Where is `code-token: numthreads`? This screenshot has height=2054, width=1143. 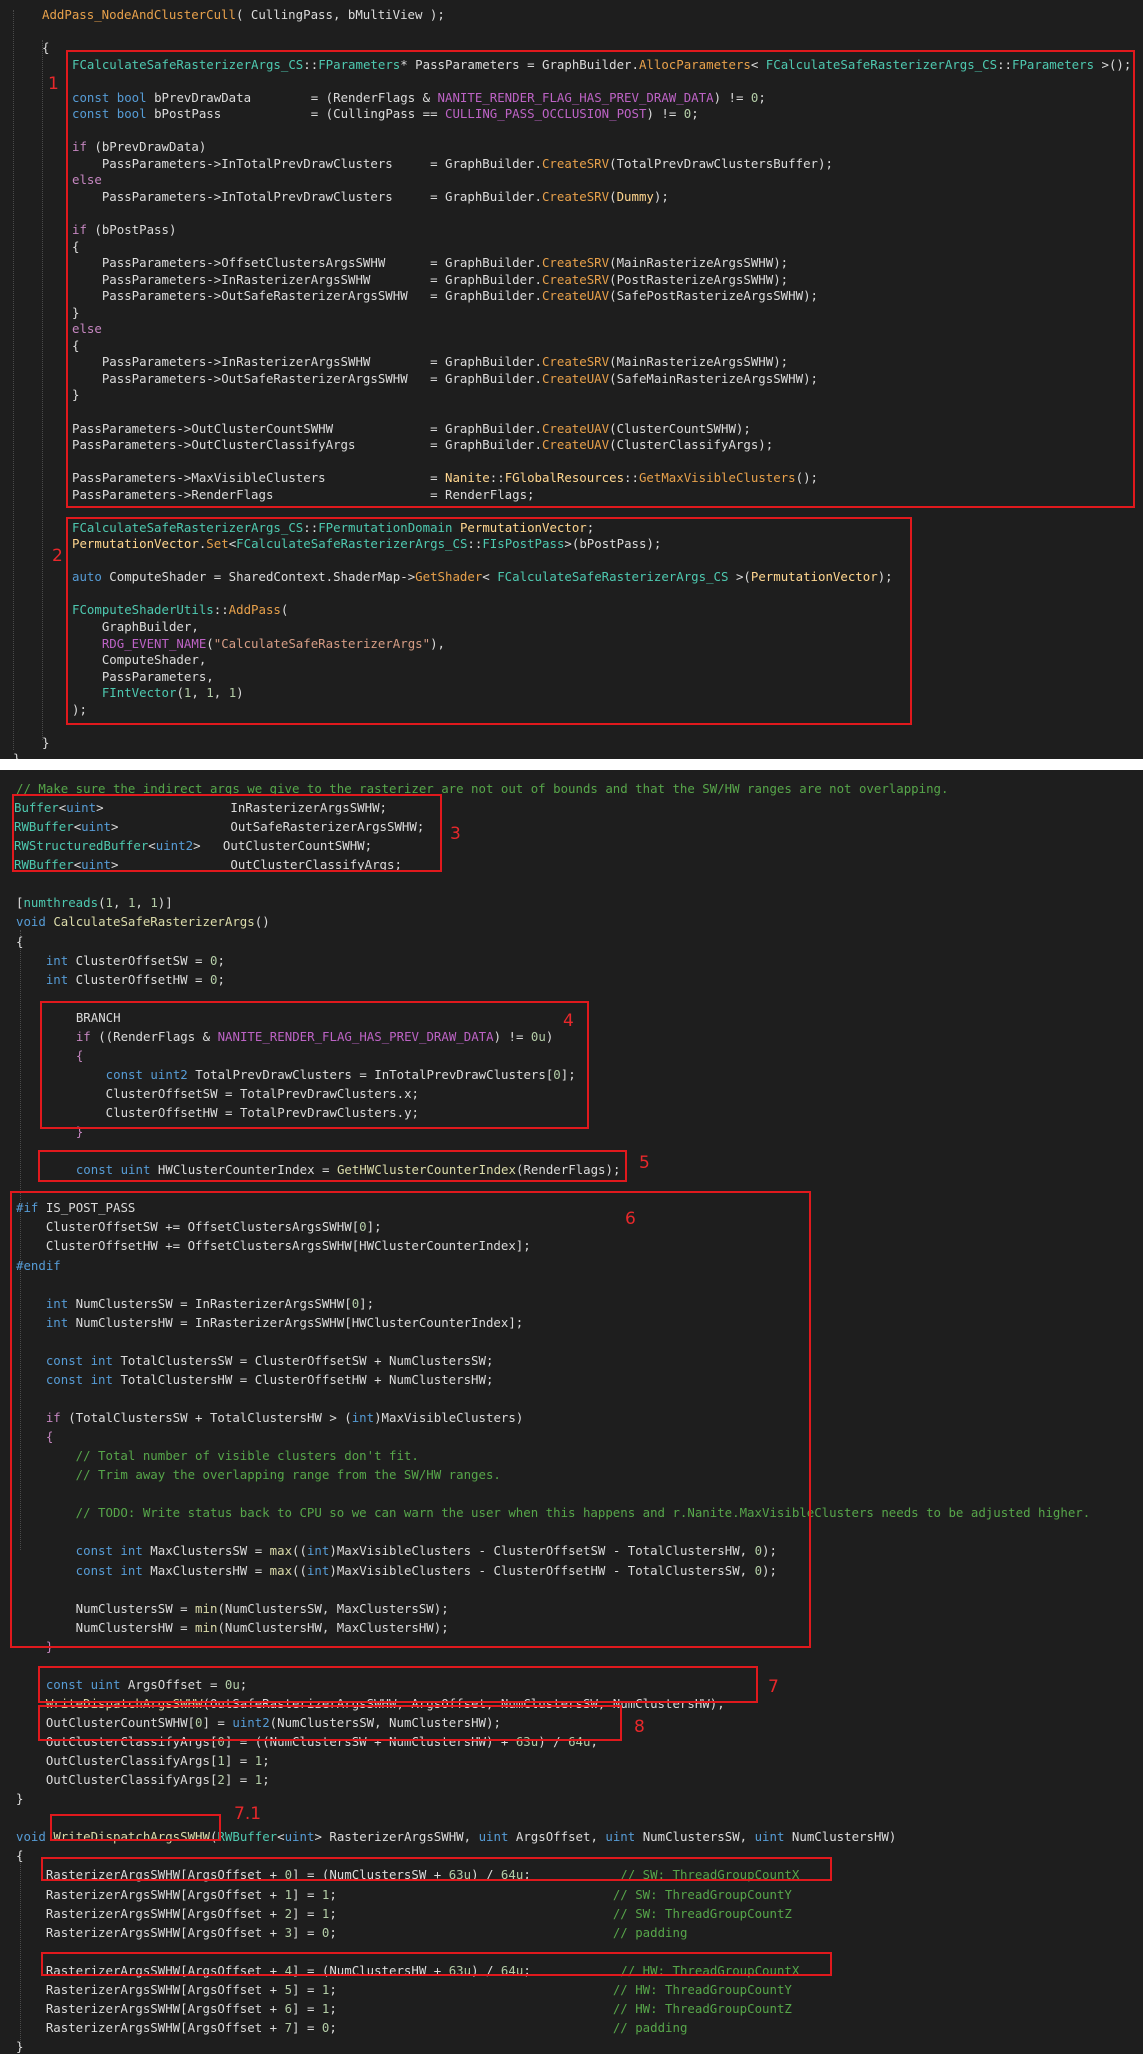 code-token: numthreads is located at coordinates (61, 903).